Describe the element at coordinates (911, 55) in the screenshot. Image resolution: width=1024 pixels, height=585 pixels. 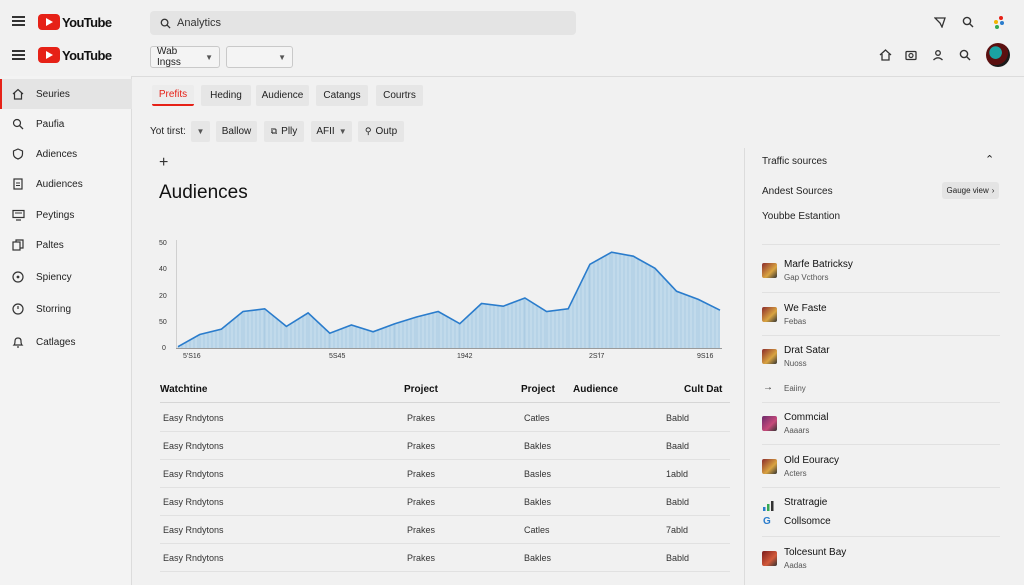
I see `camera-icon` at that location.